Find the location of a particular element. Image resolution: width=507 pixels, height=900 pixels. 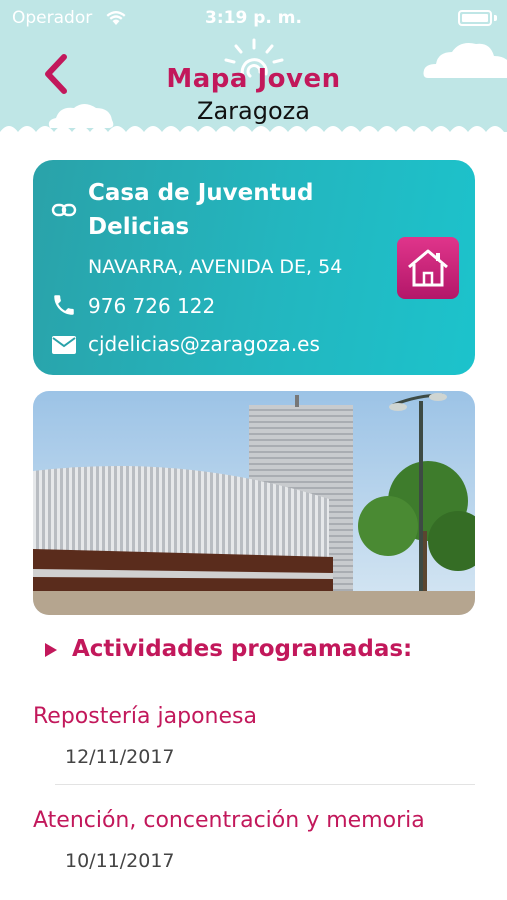

logo-title: Mapa Joven is located at coordinates (253, 79).